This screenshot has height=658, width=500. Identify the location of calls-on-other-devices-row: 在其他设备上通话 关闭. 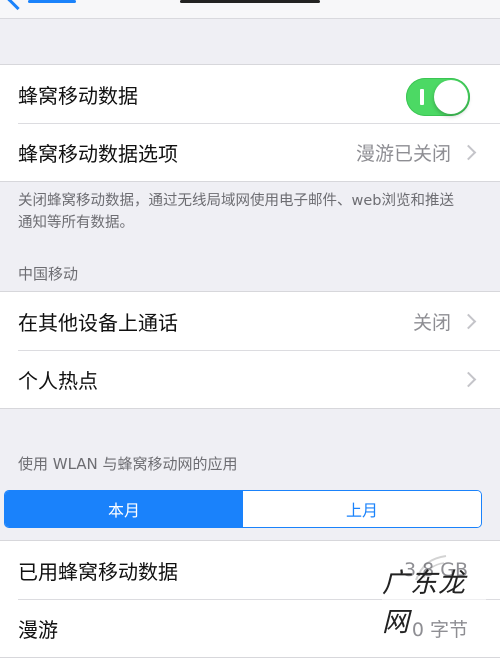
(250, 321).